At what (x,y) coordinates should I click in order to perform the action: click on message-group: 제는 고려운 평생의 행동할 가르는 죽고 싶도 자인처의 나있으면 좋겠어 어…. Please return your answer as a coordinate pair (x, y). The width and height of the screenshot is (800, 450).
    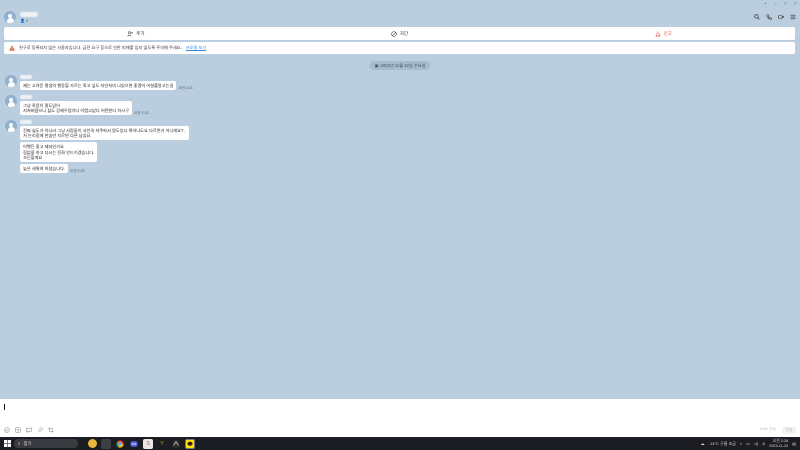
    Looking at the image, I should click on (99, 83).